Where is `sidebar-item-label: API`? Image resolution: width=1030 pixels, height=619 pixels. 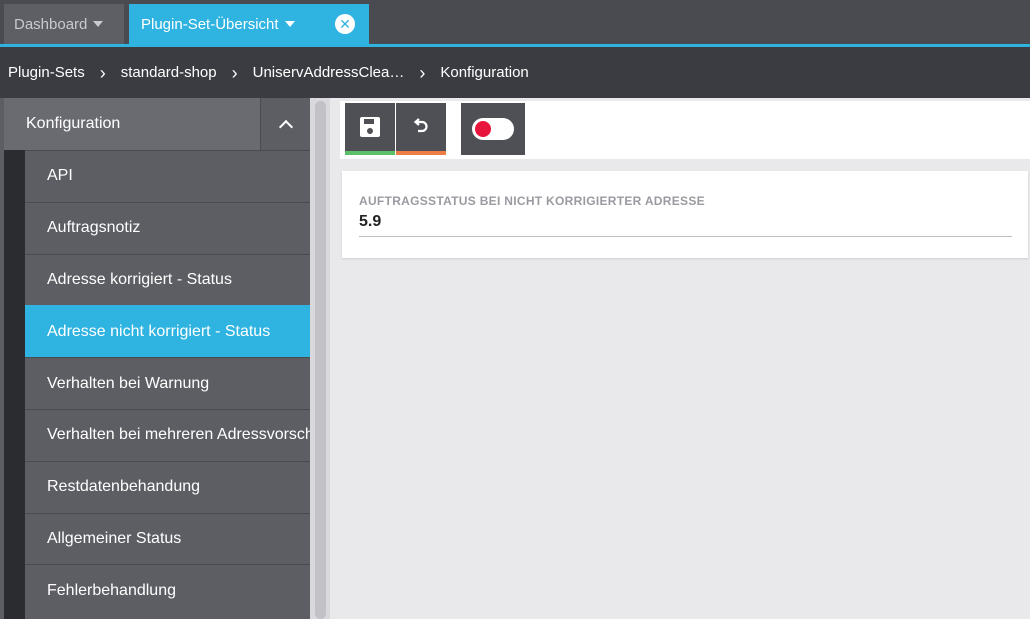
sidebar-item-label: API is located at coordinates (60, 176).